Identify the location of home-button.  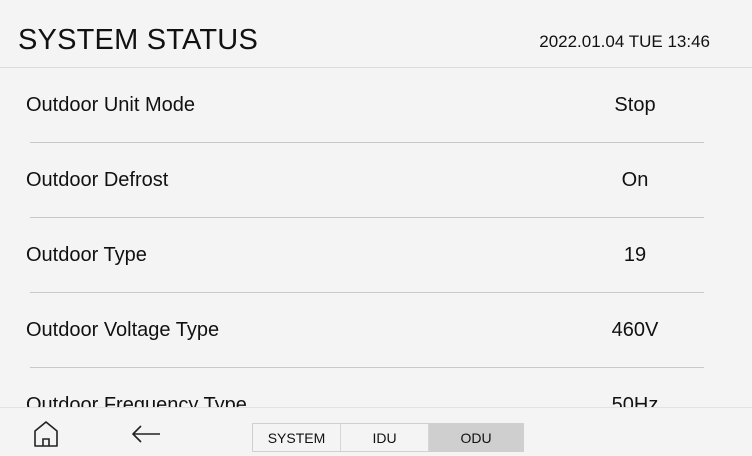
(46, 434).